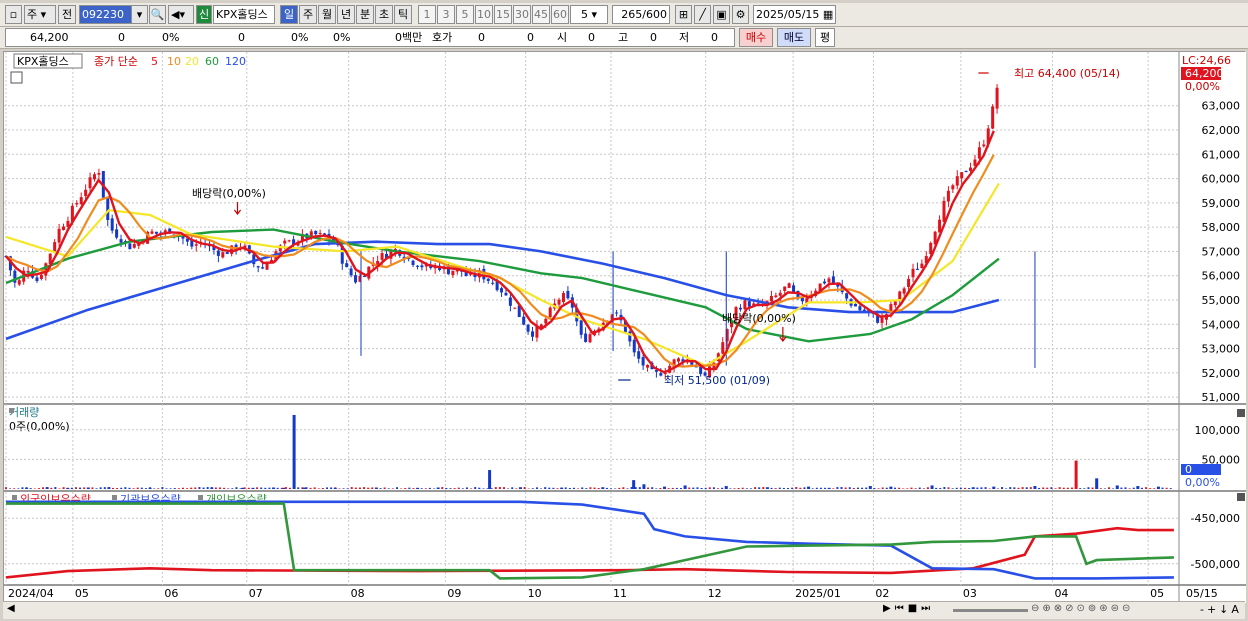  I want to click on stock-name-field: KPX홀딩스, so click(244, 14).